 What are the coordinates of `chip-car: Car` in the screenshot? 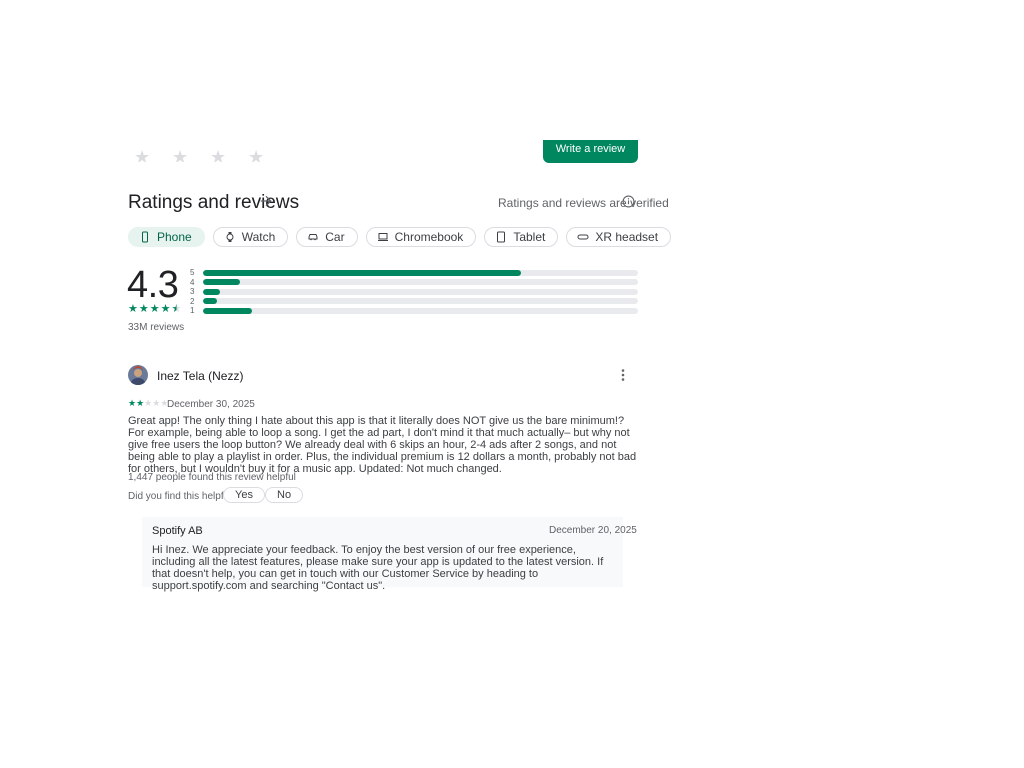 It's located at (327, 237).